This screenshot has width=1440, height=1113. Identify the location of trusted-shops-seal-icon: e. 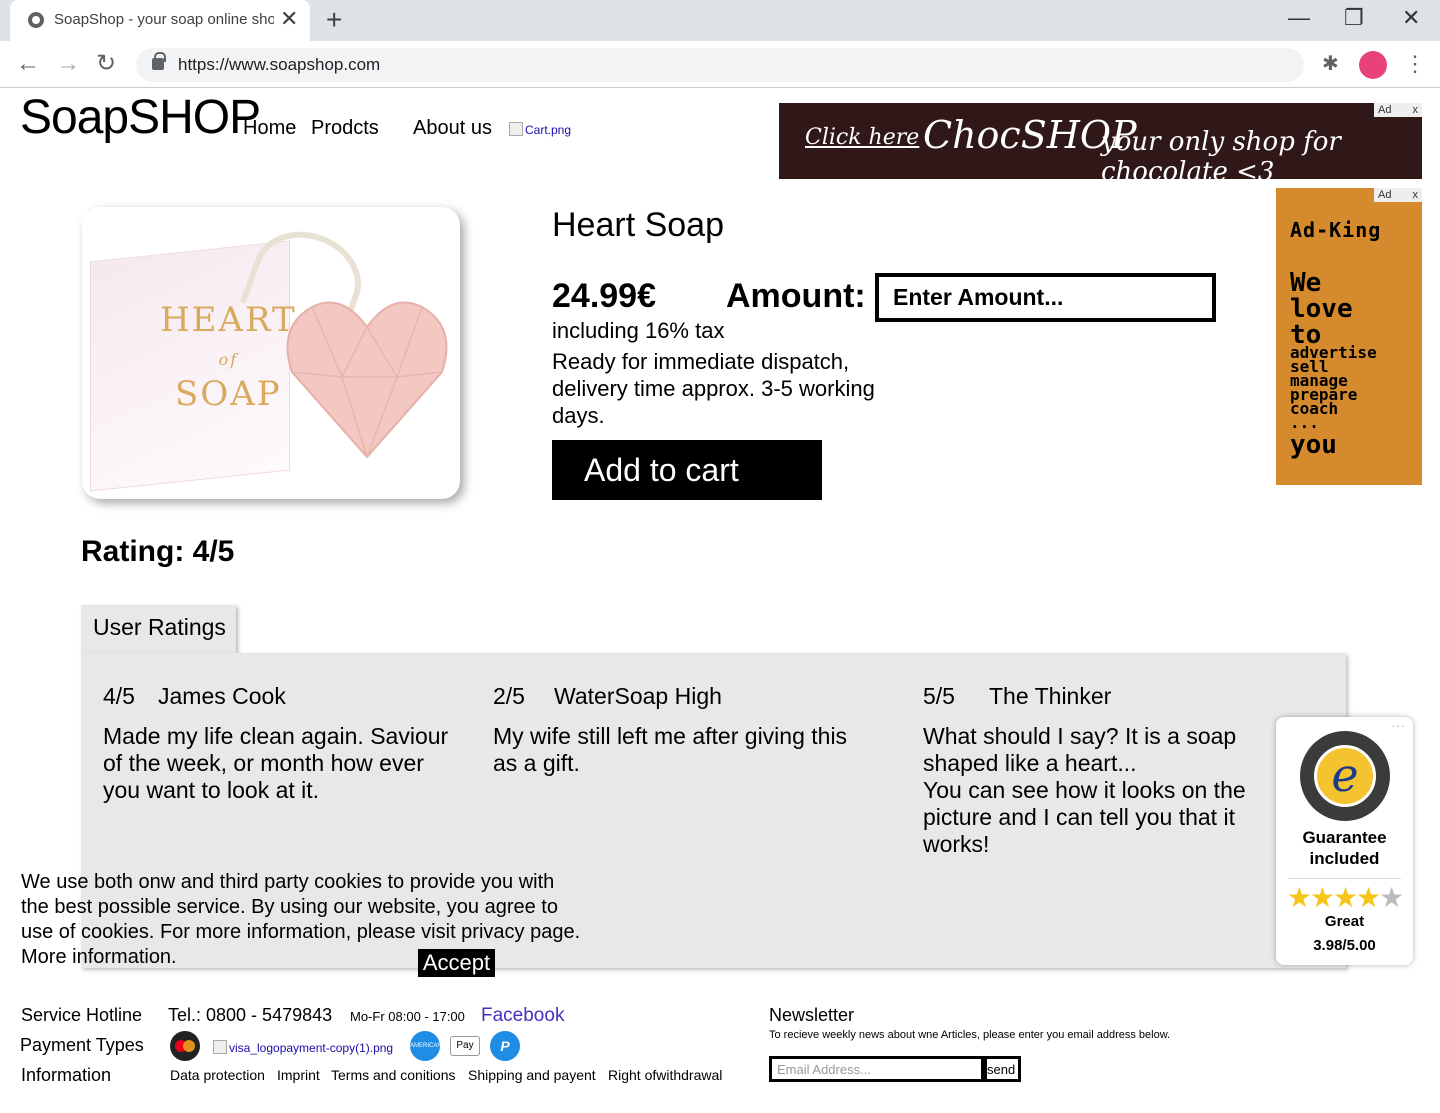
(1345, 776).